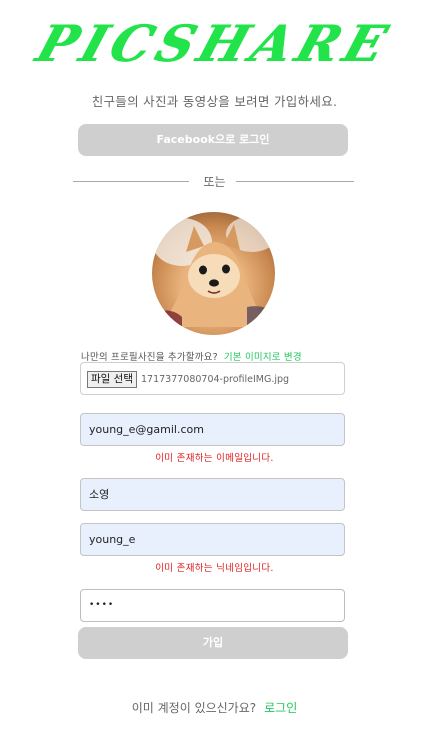  I want to click on profile-photo-prompt: 나만의 프로필사진을 추가할까요? 기본 이미지로 변경, so click(191, 356).